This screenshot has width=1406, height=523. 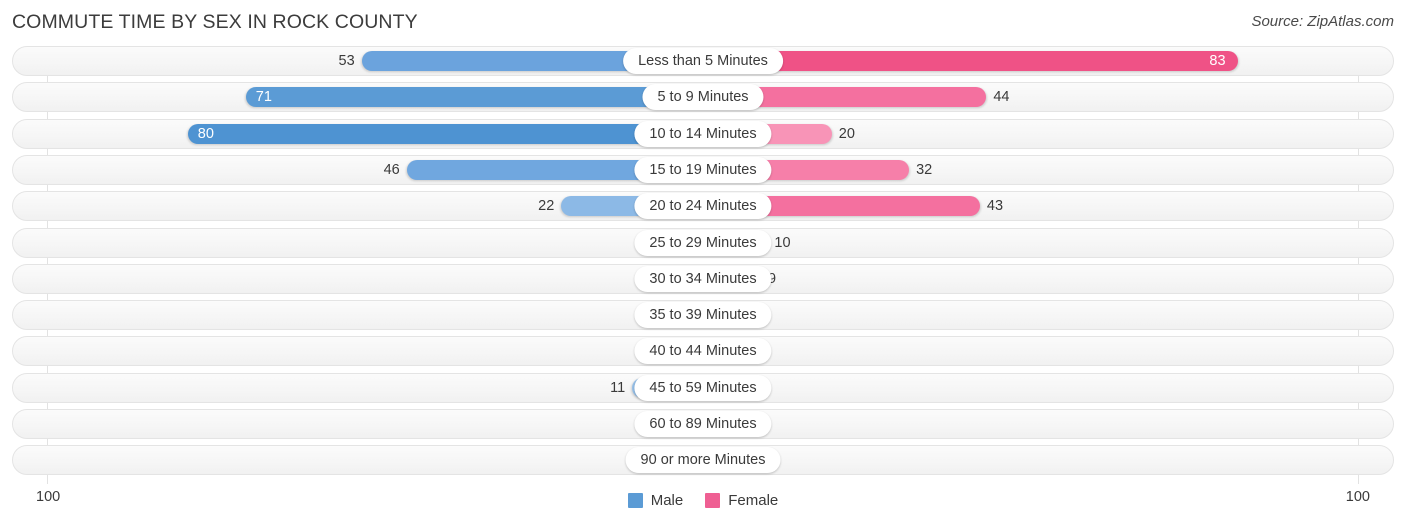 What do you see at coordinates (713, 500) in the screenshot?
I see `legend-swatch-female-icon` at bounding box center [713, 500].